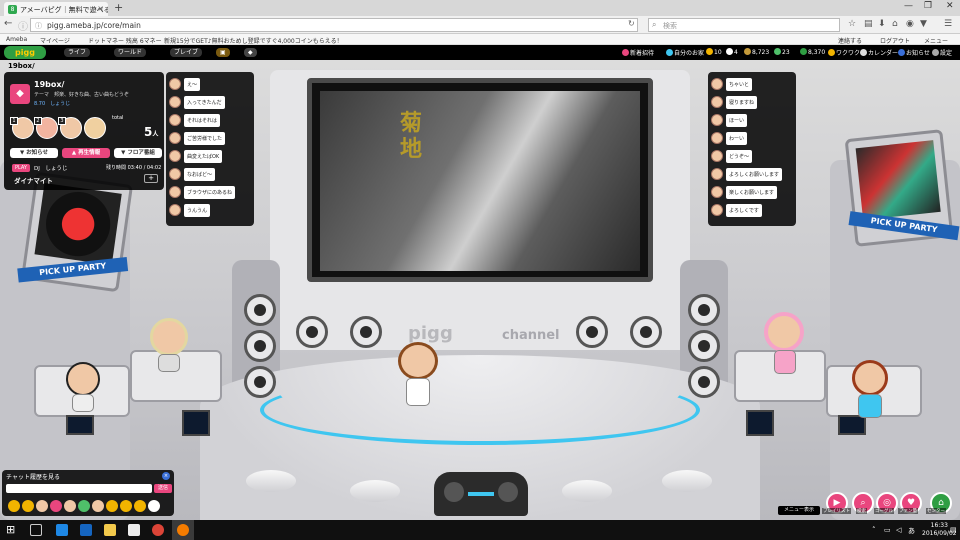 The image size is (960, 540). What do you see at coordinates (831, 52) in the screenshot?
I see `music-icon` at bounding box center [831, 52].